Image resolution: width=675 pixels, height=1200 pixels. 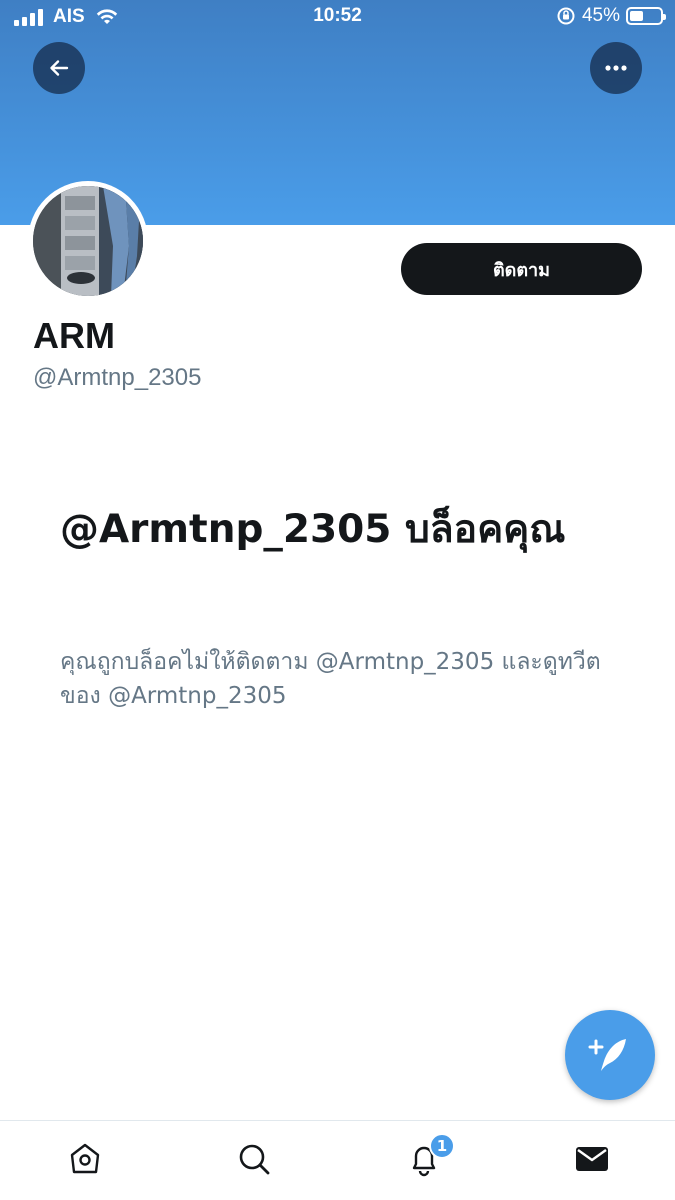 What do you see at coordinates (646, 16) in the screenshot?
I see `battery-icon` at bounding box center [646, 16].